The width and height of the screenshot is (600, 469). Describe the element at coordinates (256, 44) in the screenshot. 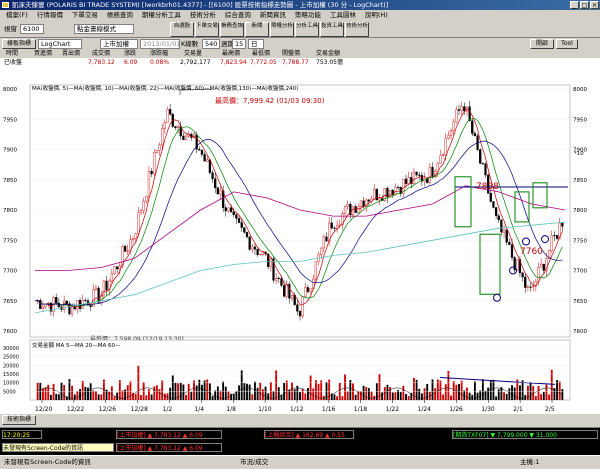

I see `unit-select: 日` at that location.